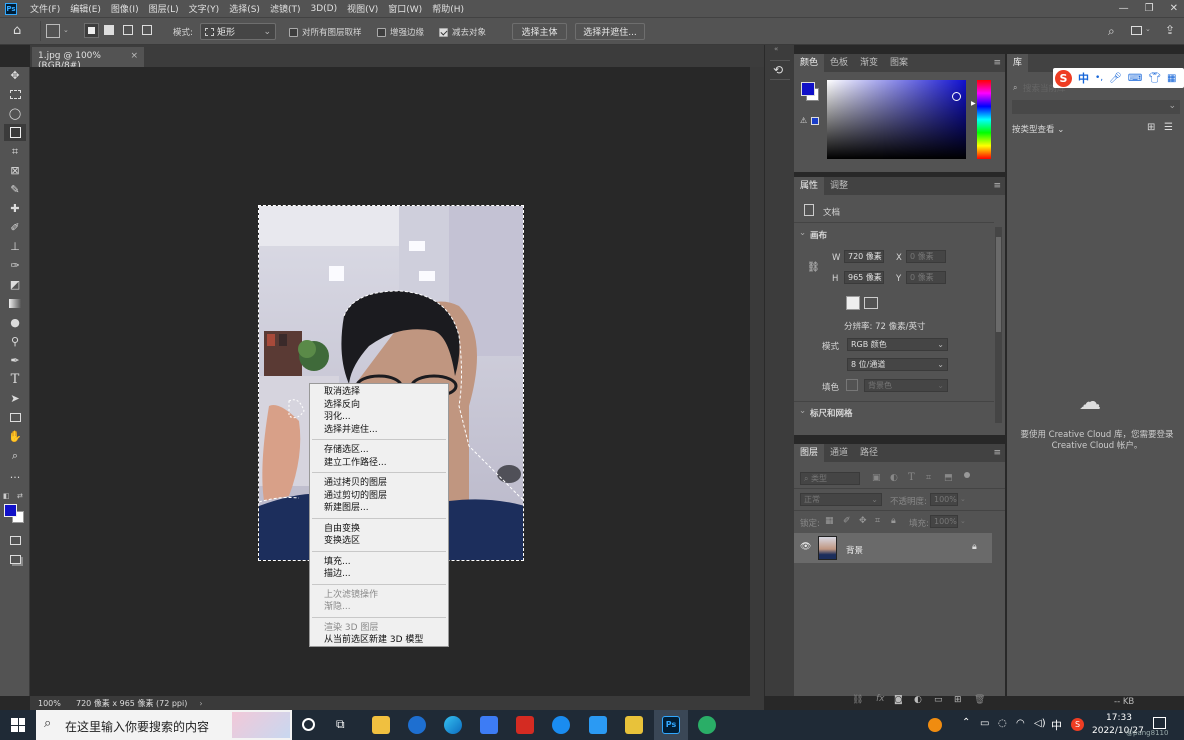 This screenshot has height=740, width=1184. I want to click on photoshop-taskbar-icon: Ps, so click(671, 725).